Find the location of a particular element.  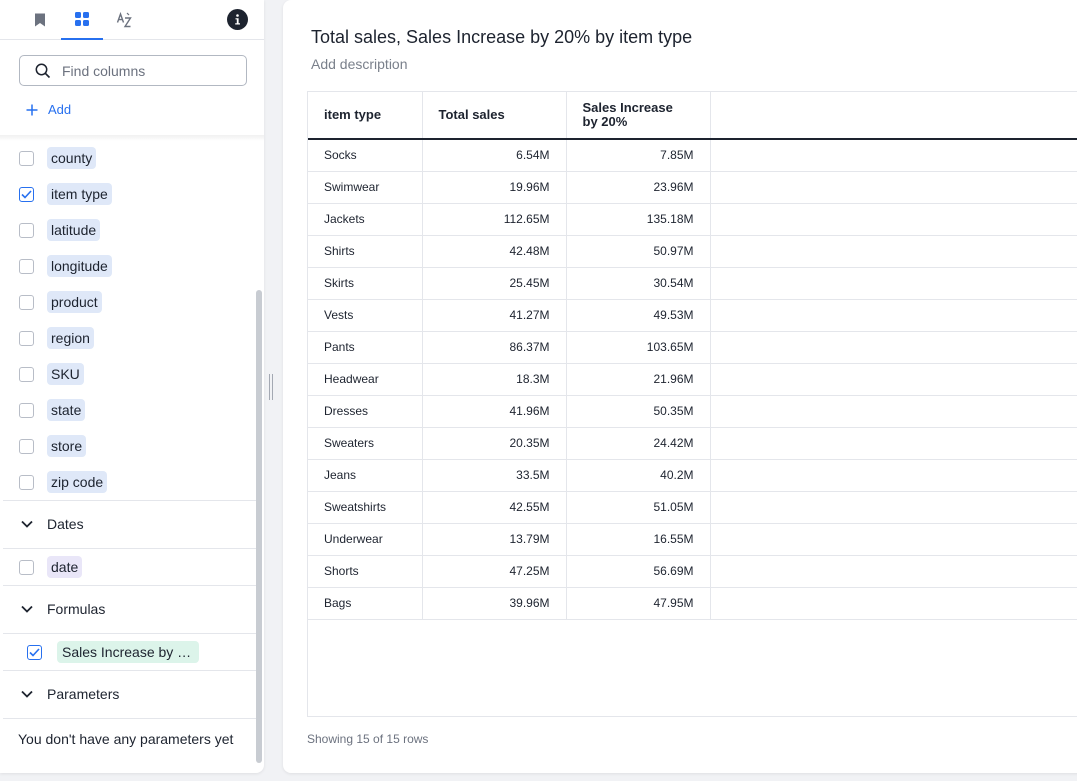

sales-increase-cell: 16.55M is located at coordinates (638, 539).